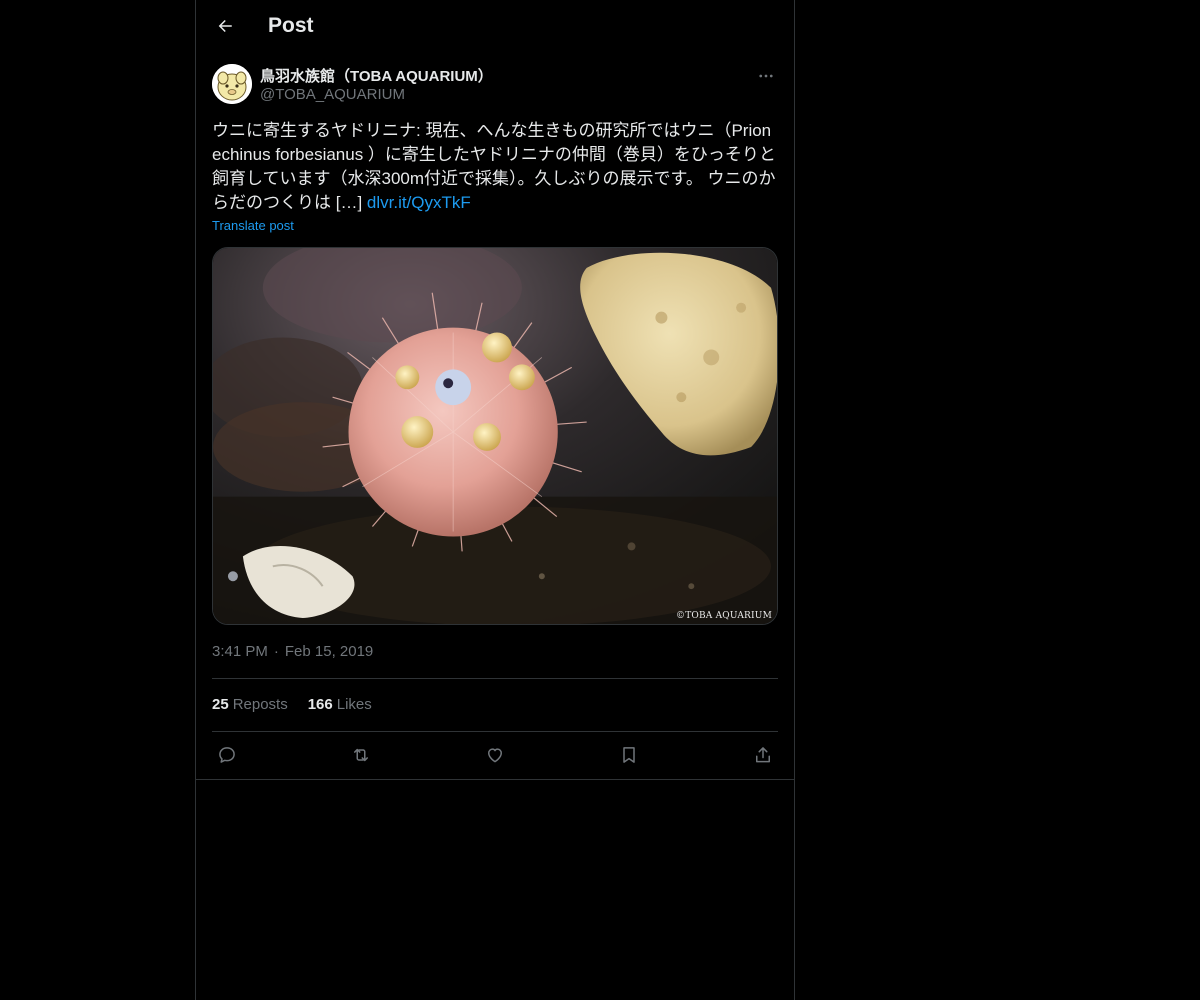 Image resolution: width=1200 pixels, height=1000 pixels. I want to click on avatar-image, so click(232, 84).